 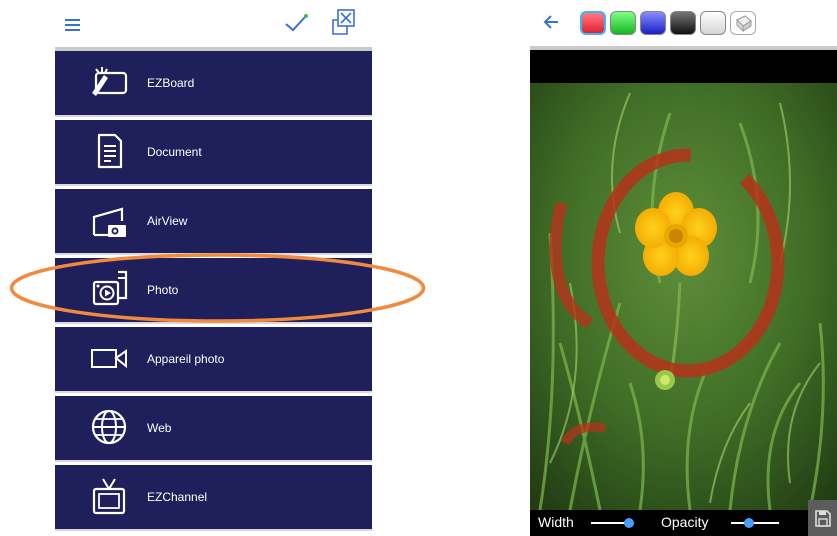 What do you see at coordinates (167, 221) in the screenshot?
I see `menu-item-label: AirView` at bounding box center [167, 221].